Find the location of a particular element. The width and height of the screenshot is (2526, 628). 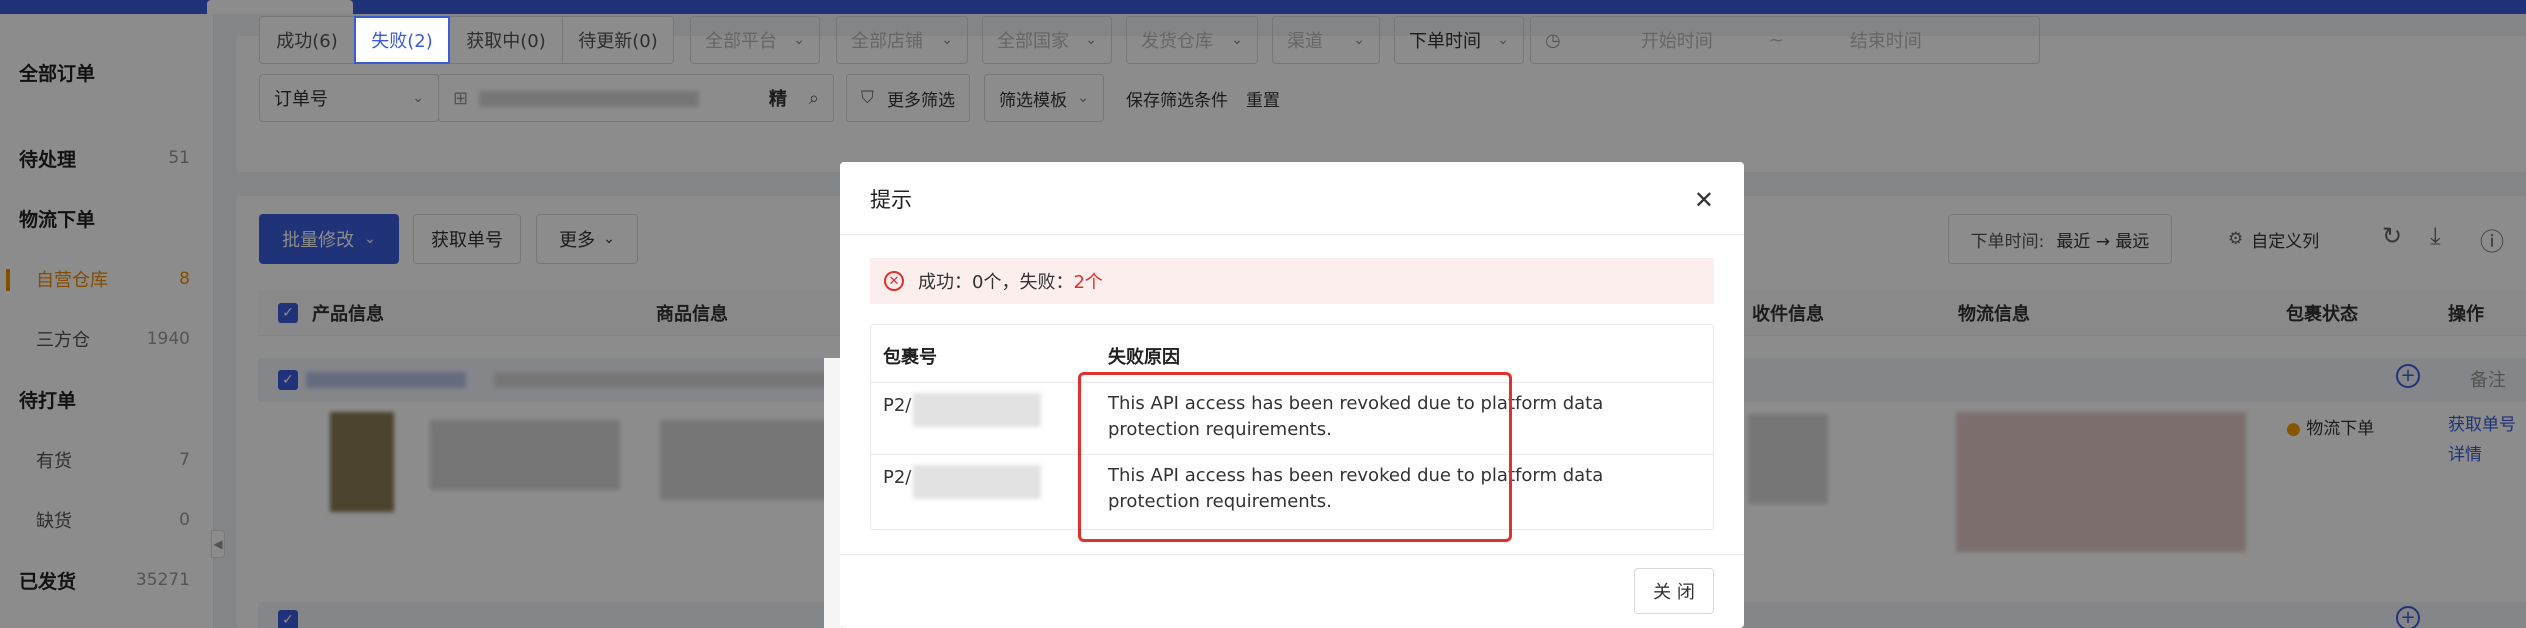

tab-failed: 失败(2) is located at coordinates (402, 40).